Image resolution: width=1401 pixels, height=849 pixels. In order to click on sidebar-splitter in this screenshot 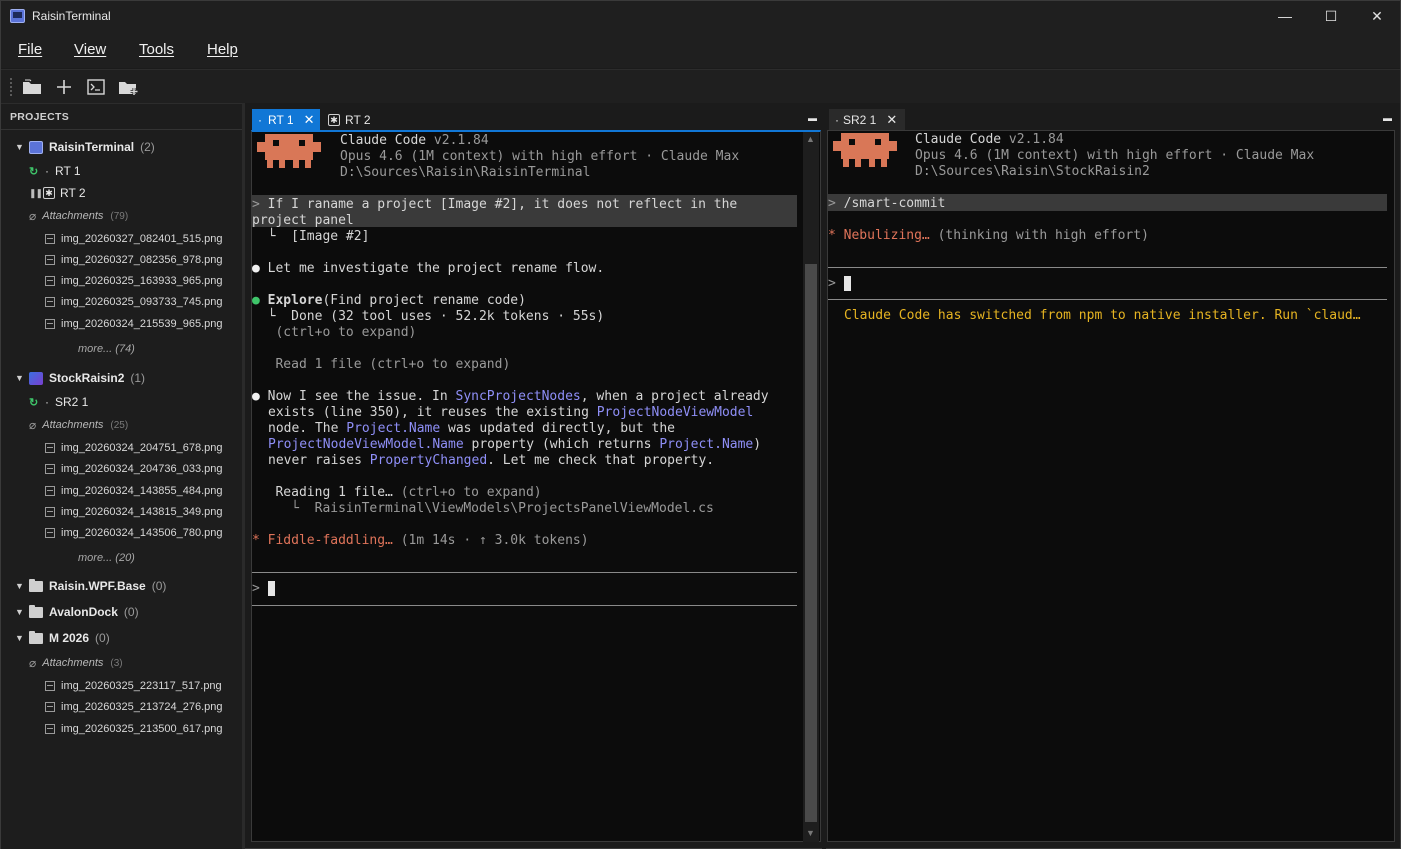, I will do `click(243, 476)`.